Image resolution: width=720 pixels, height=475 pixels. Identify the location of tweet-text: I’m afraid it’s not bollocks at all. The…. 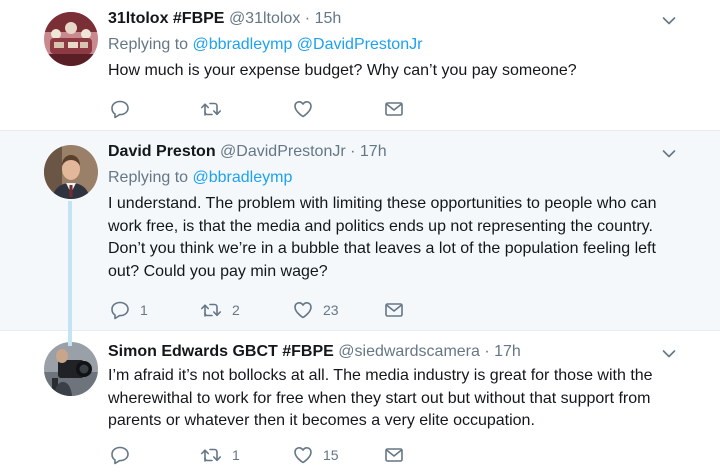
(380, 398).